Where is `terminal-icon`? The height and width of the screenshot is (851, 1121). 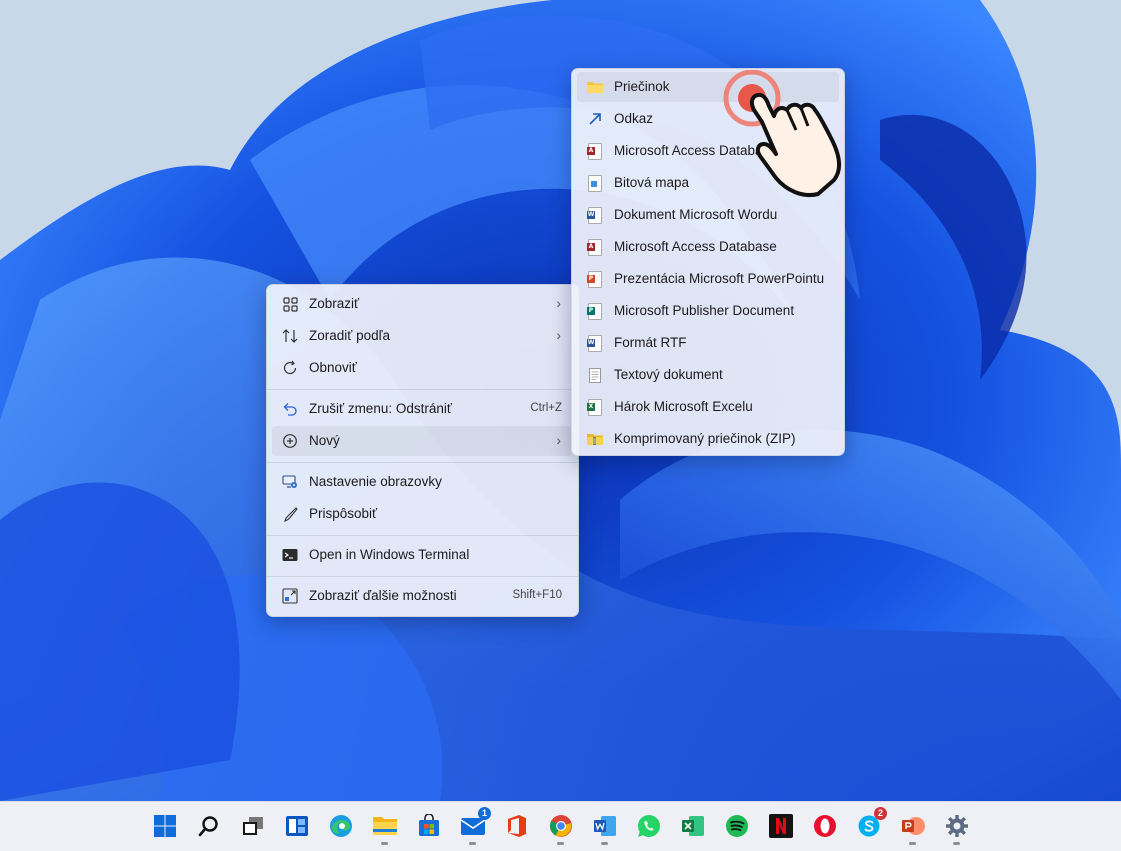
terminal-icon is located at coordinates (290, 555).